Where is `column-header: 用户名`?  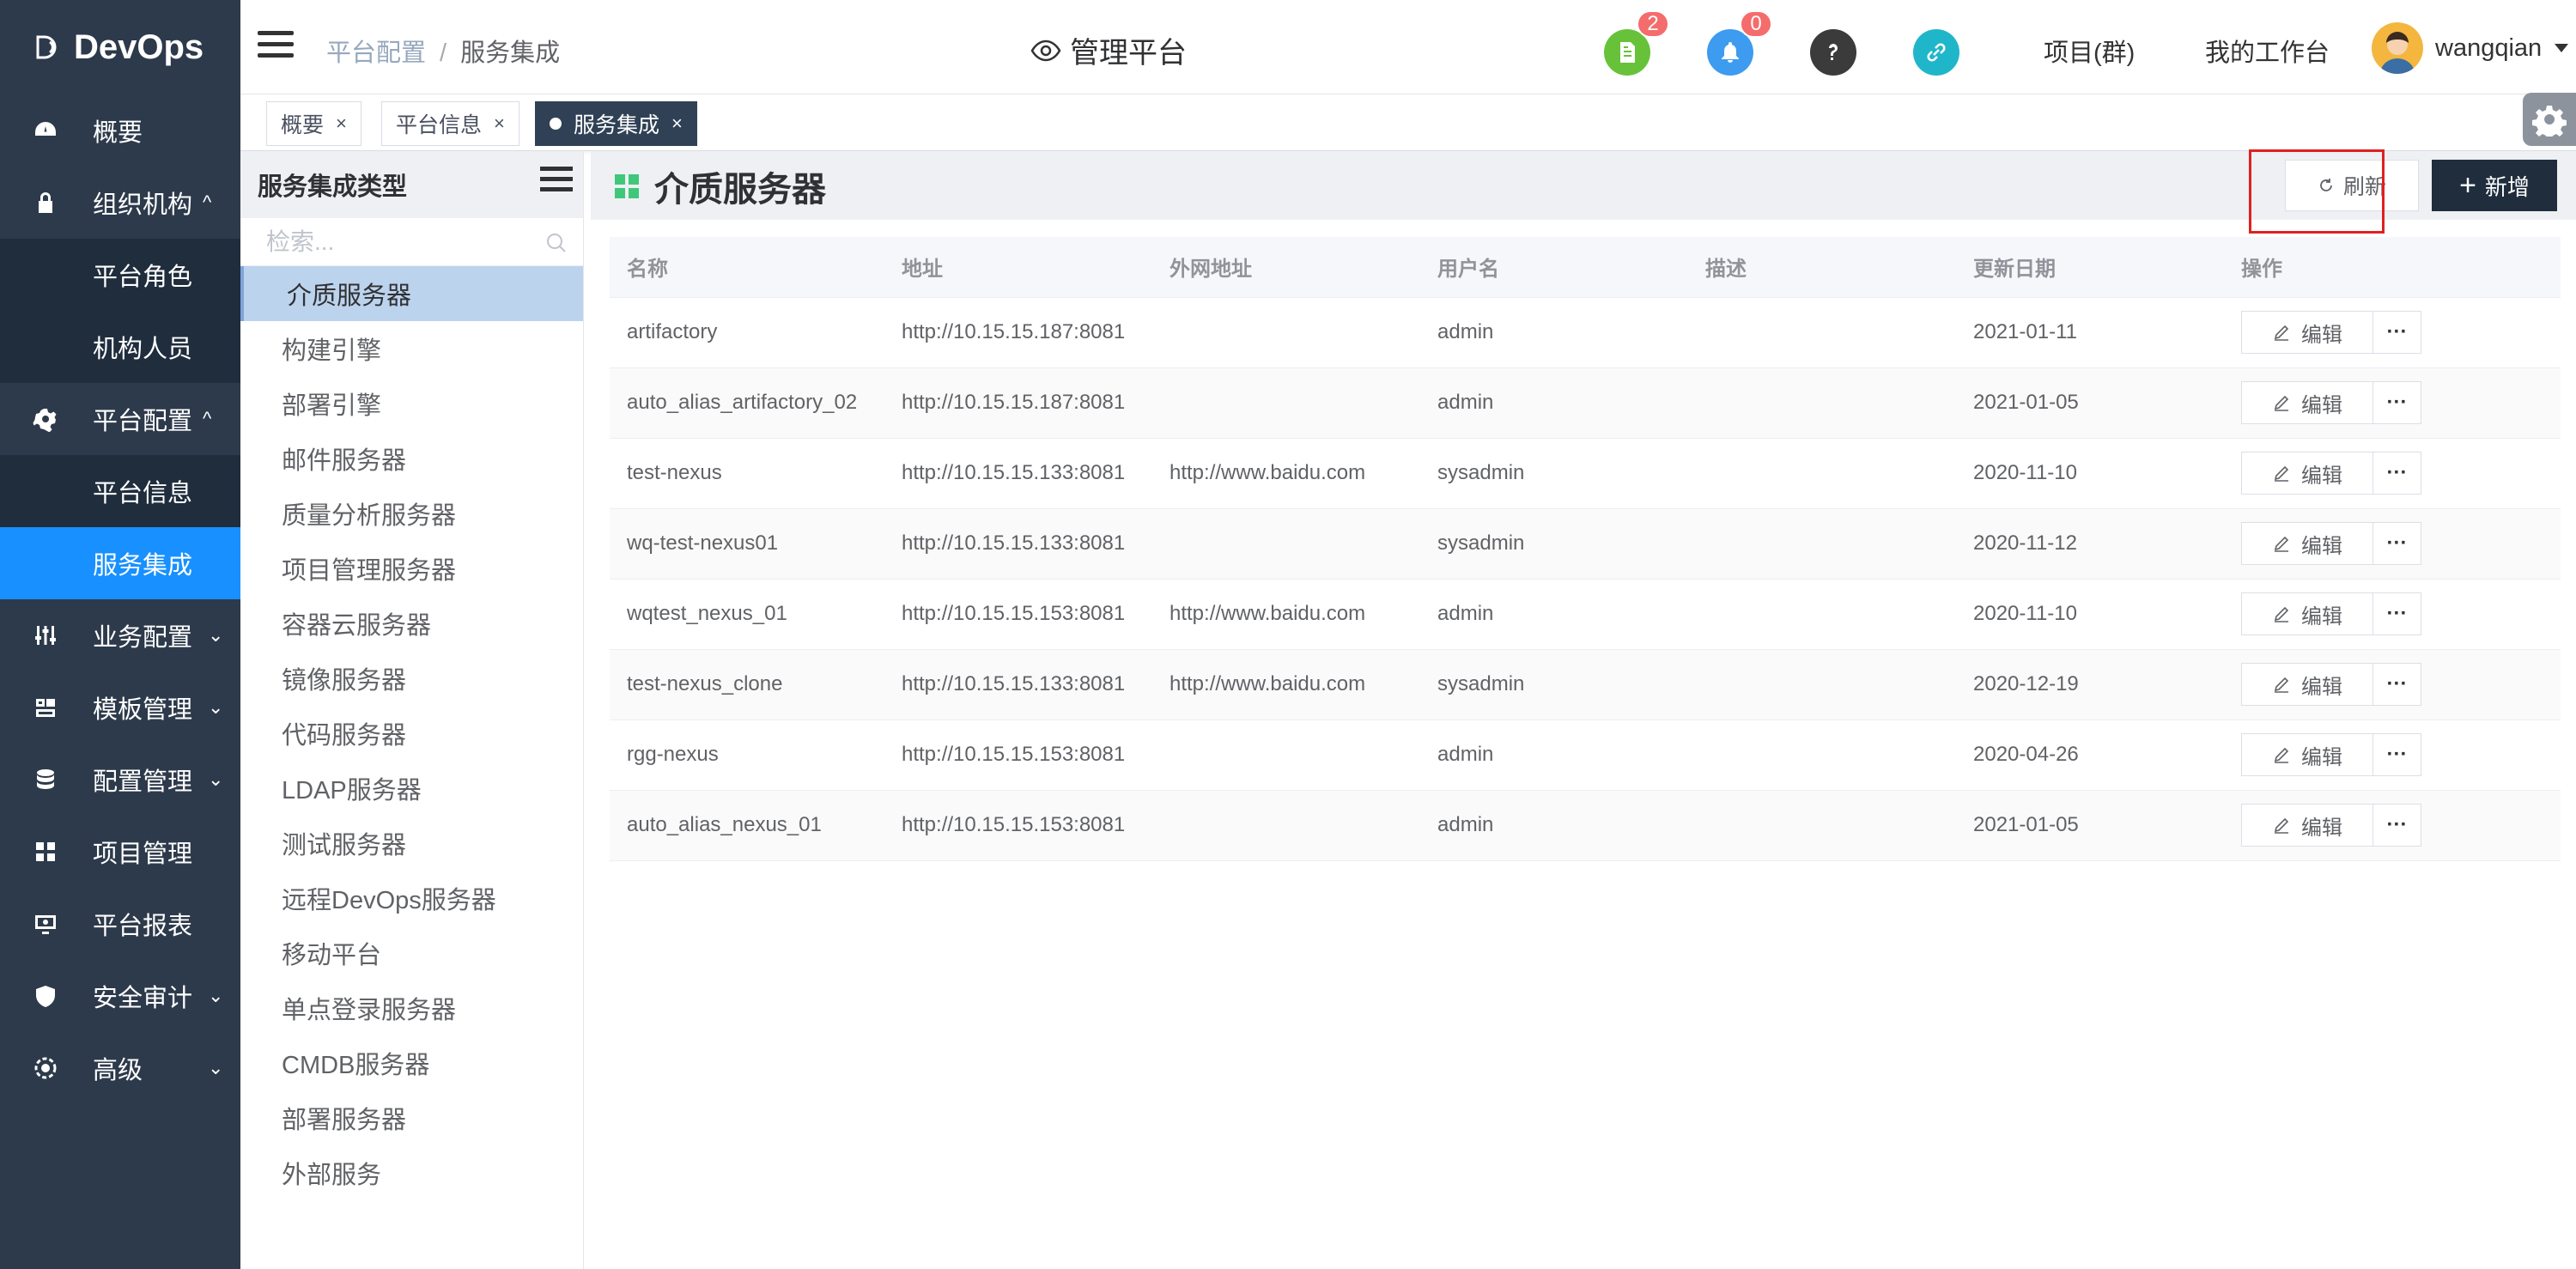 column-header: 用户名 is located at coordinates (1554, 267).